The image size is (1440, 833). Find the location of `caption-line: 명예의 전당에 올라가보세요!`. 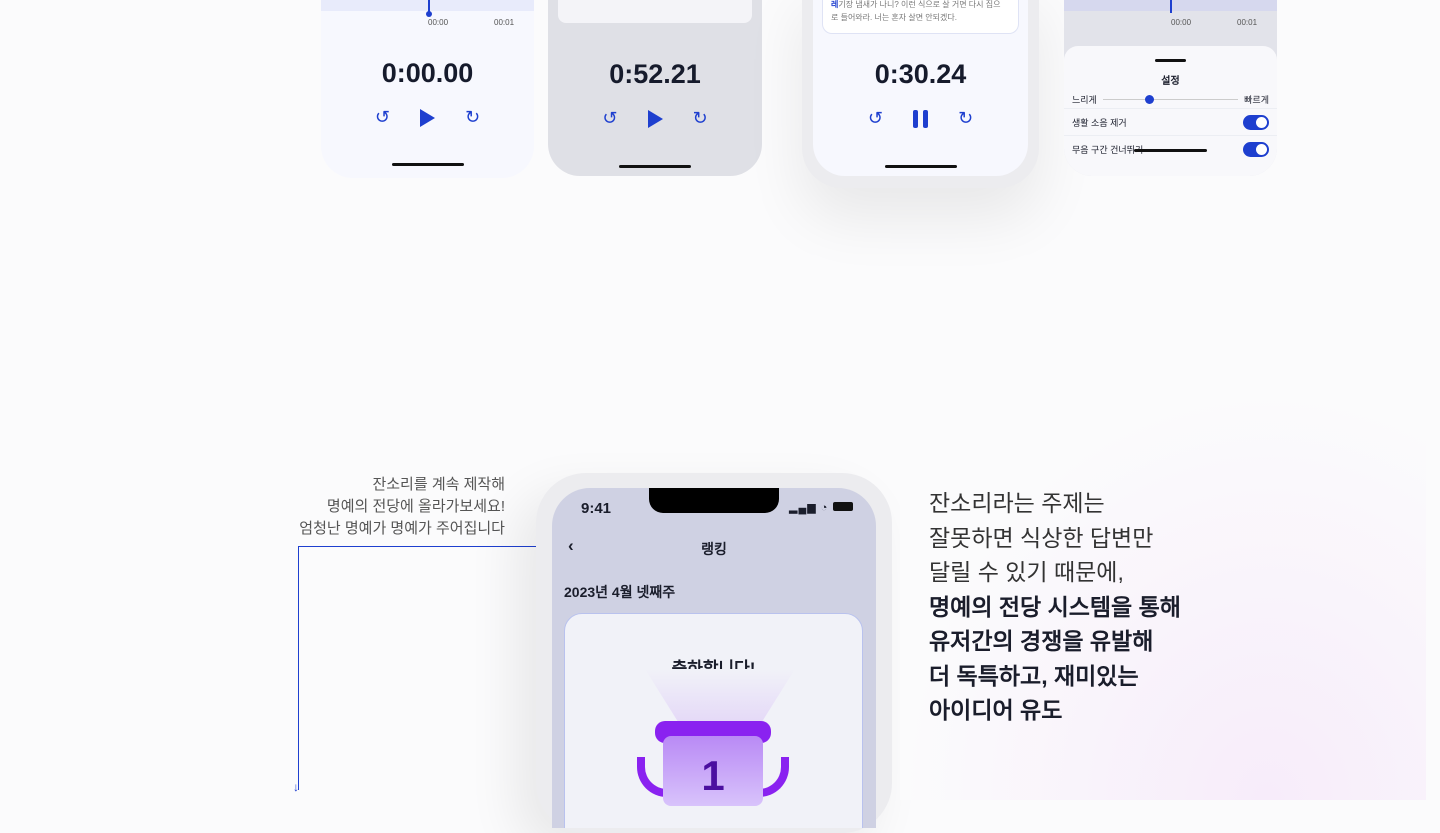

caption-line: 명예의 전당에 올라가보세요! is located at coordinates (415, 506).